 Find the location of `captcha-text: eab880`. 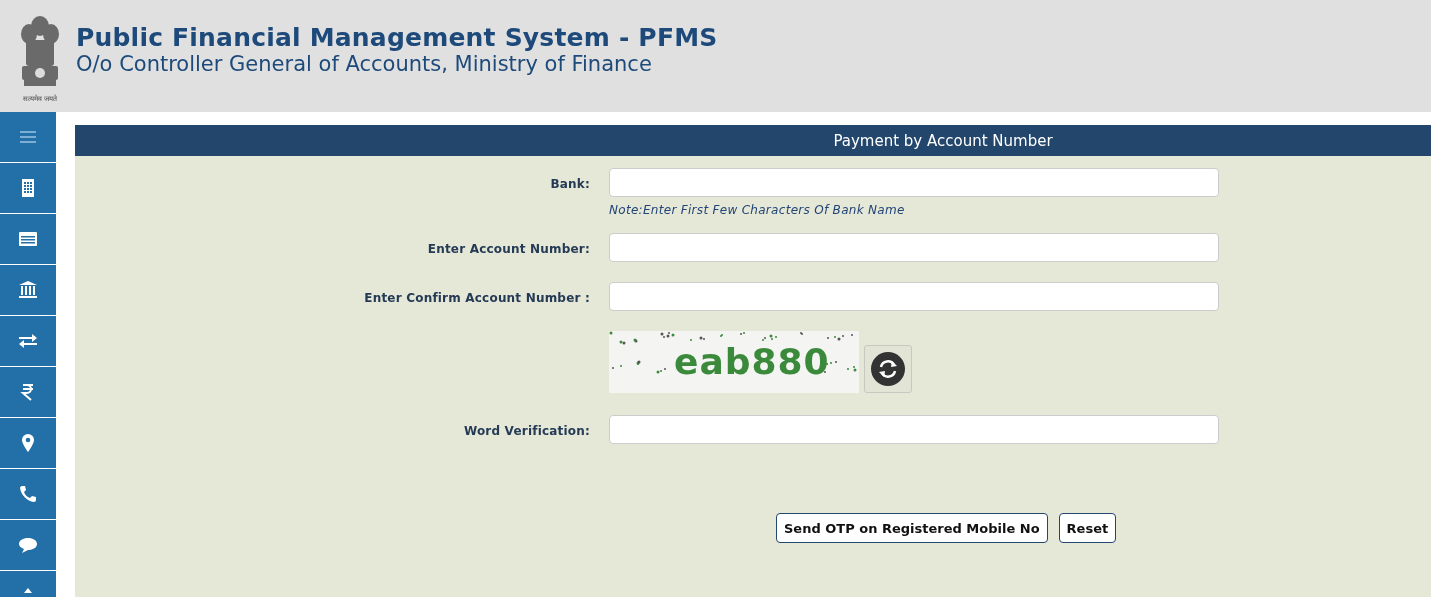

captcha-text: eab880 is located at coordinates (752, 361).